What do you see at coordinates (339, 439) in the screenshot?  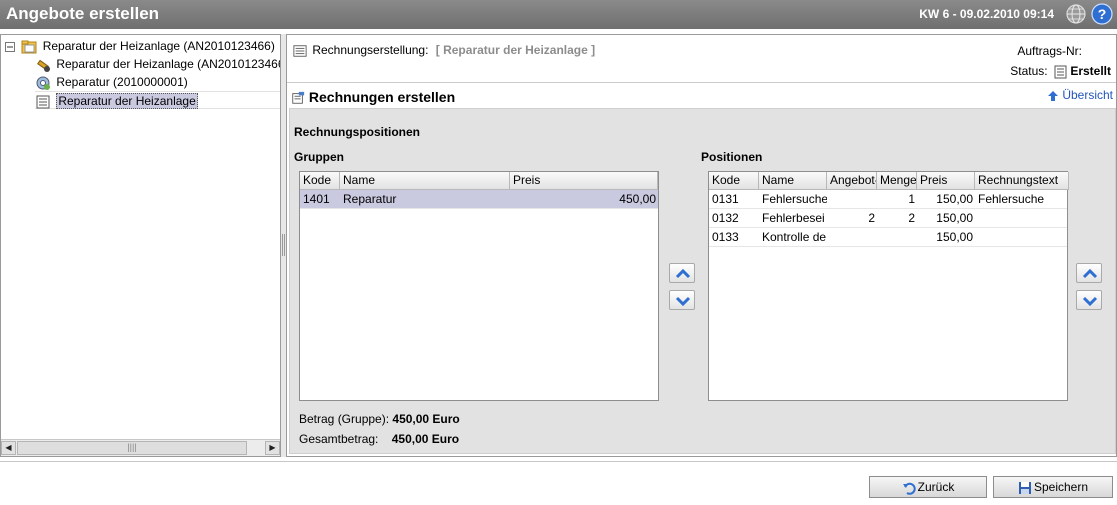 I see `total-amount-label: Gesamtbetrag:` at bounding box center [339, 439].